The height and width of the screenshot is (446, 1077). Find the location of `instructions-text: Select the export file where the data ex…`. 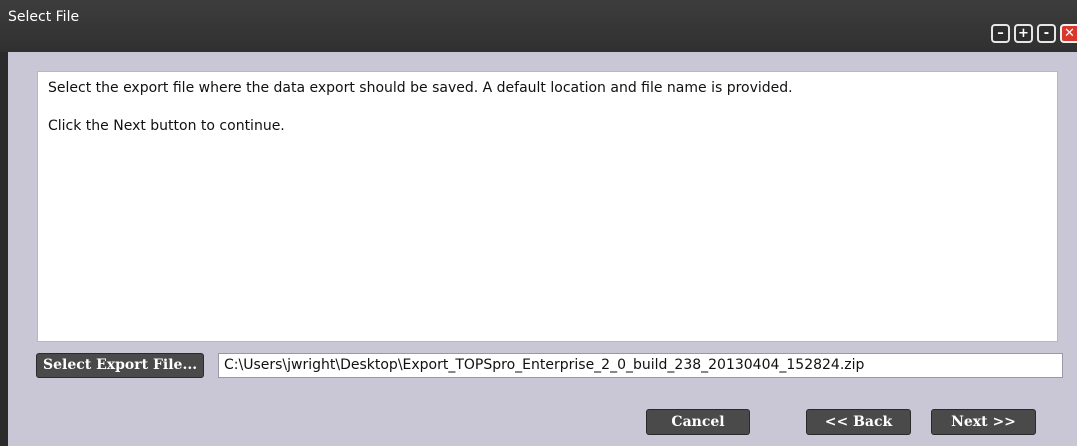

instructions-text: Select the export file where the data ex… is located at coordinates (420, 88).